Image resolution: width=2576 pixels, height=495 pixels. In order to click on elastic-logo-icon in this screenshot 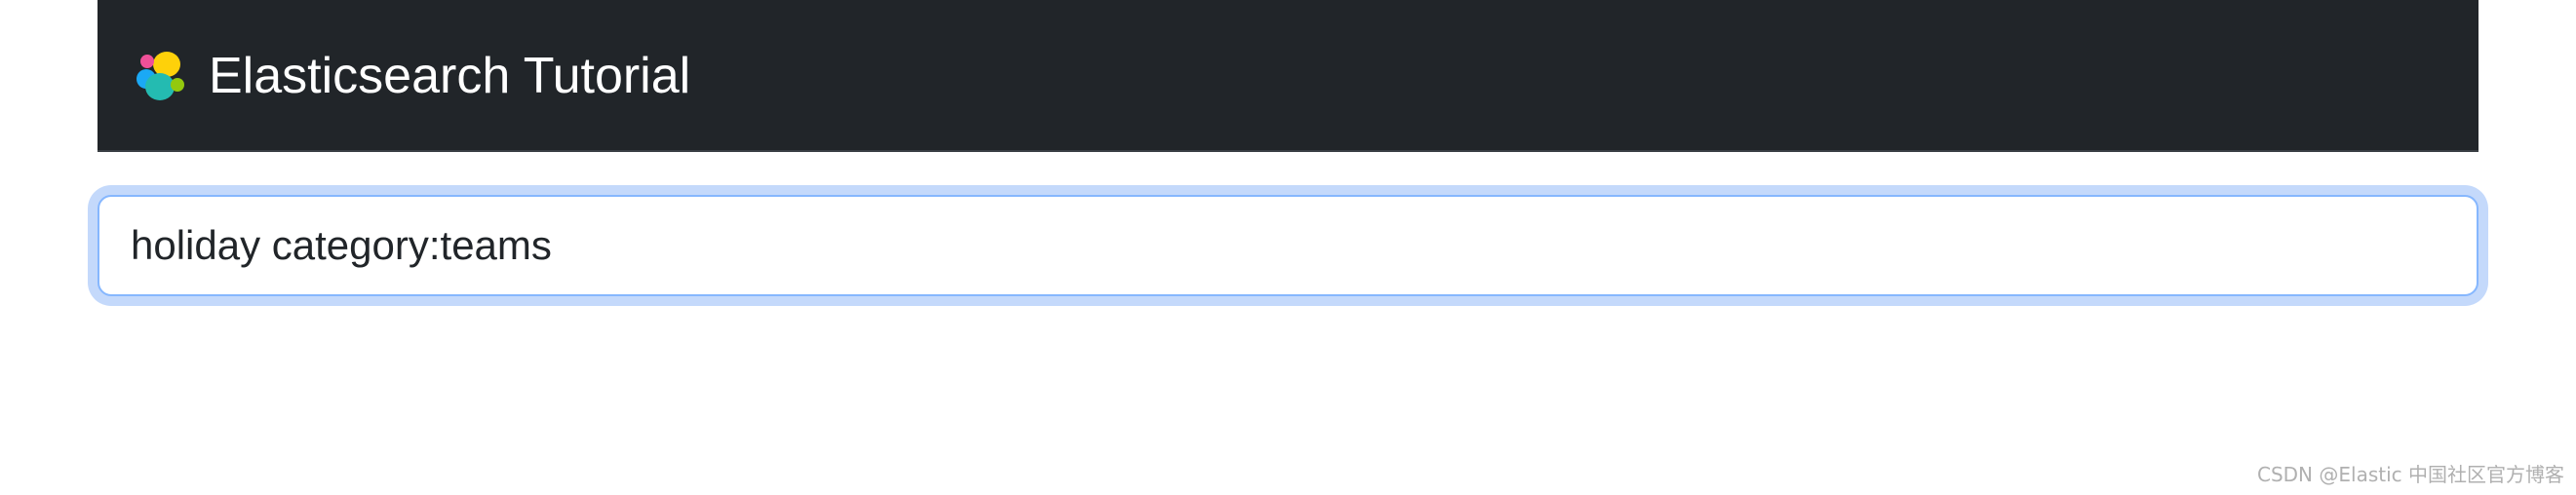, I will do `click(160, 76)`.